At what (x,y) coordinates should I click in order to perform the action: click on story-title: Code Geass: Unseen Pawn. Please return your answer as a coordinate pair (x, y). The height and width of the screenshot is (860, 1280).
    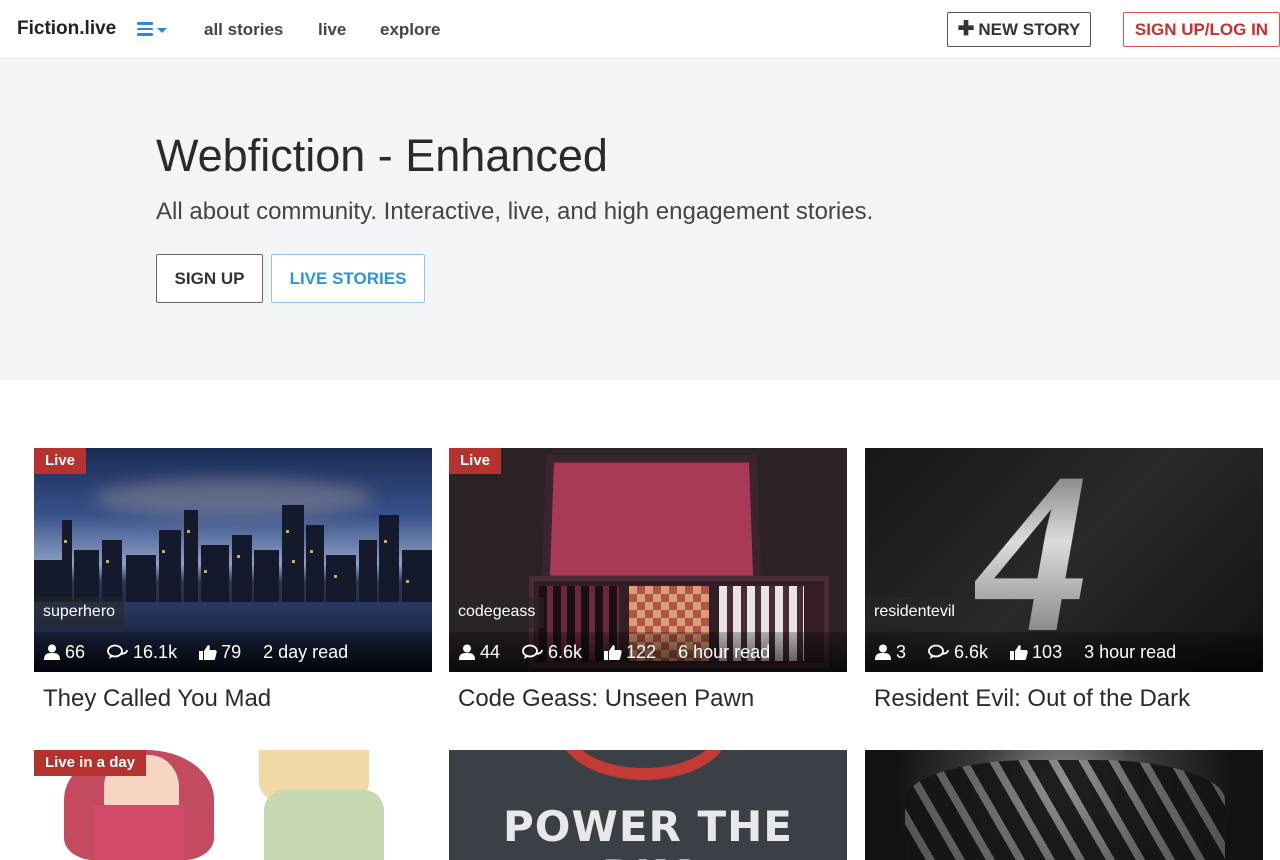
    Looking at the image, I should click on (652, 699).